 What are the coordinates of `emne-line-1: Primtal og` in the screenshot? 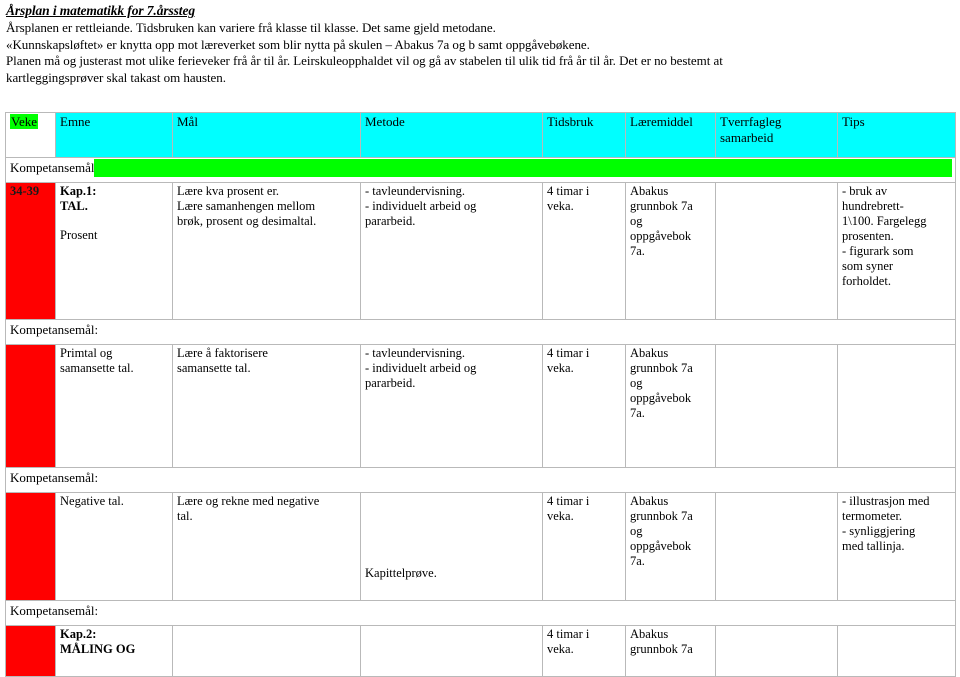 It's located at (86, 353).